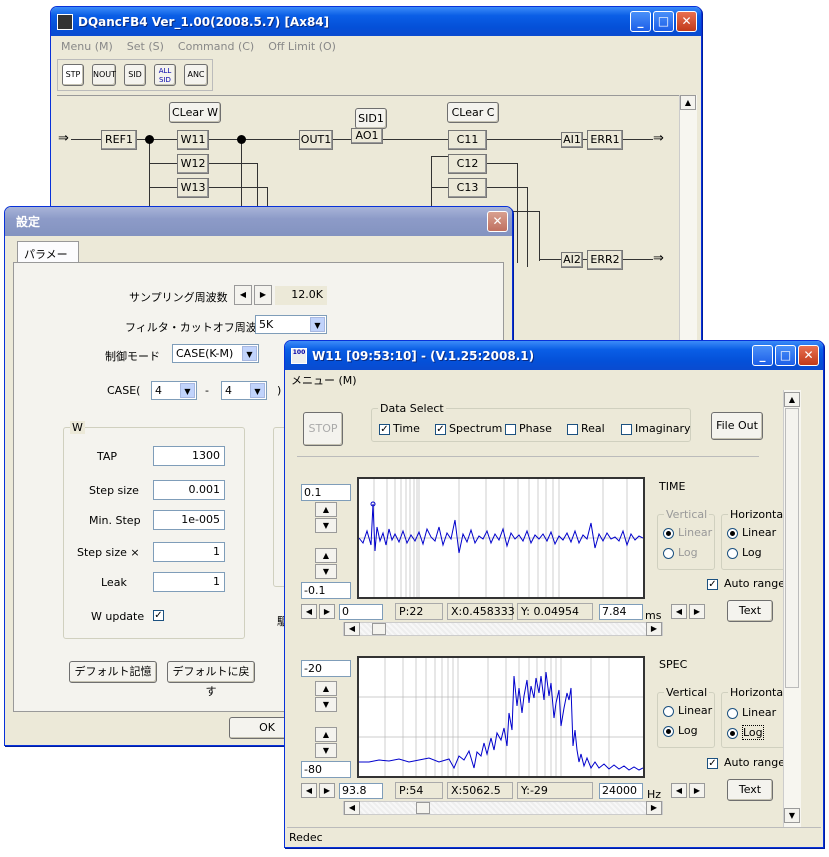 This screenshot has height=857, width=829. What do you see at coordinates (326, 492) in the screenshot?
I see `time-ymax-input: 0.1` at bounding box center [326, 492].